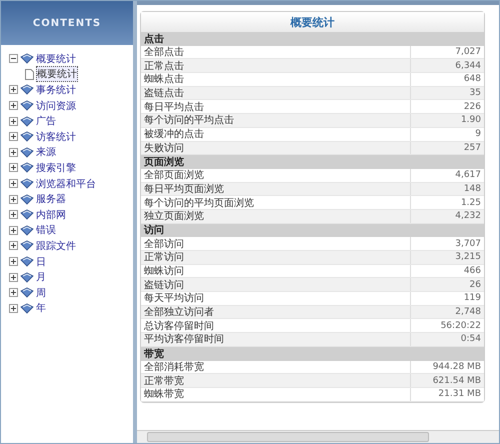  Describe the element at coordinates (164, 271) in the screenshot. I see `stat-label: 蜘蛛访问` at that location.